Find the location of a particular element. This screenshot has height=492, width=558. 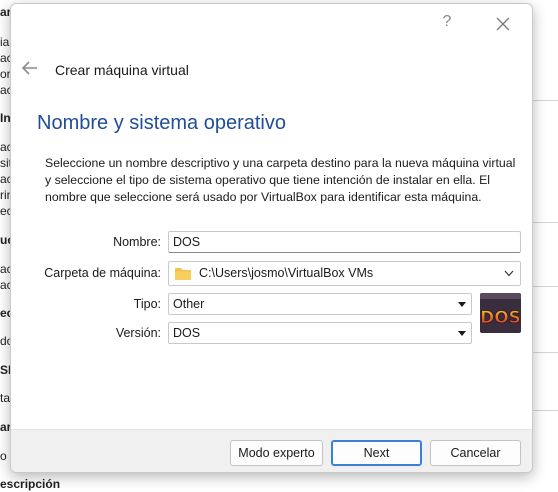

dialog-titlebar: ? is located at coordinates (271, 23).